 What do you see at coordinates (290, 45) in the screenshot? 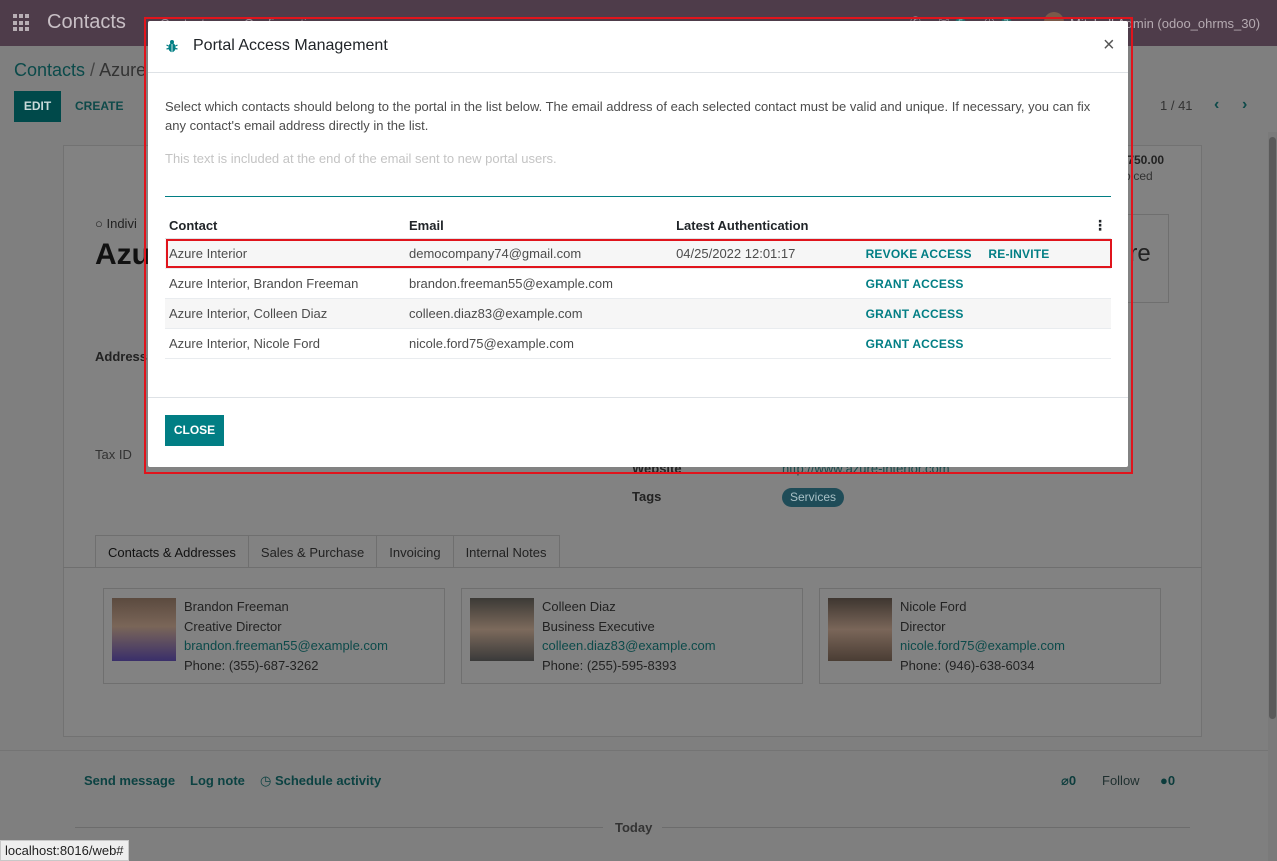
I see `dialog-title: Portal Access Management` at bounding box center [290, 45].